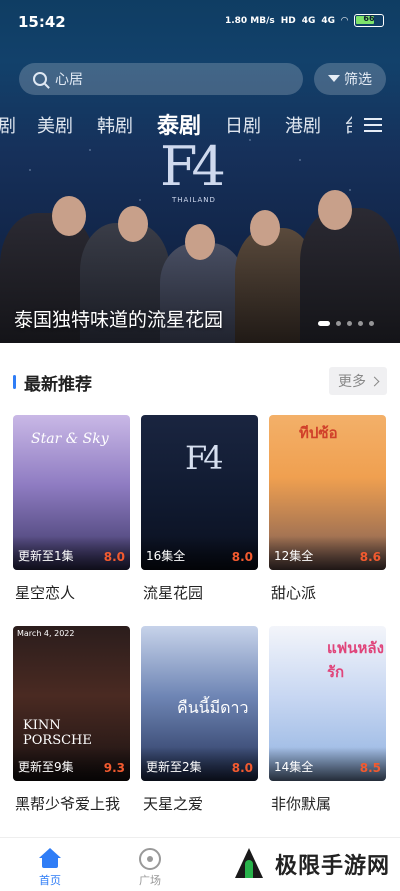 This screenshot has width=400, height=891. I want to click on tab-hk-drama: 港剧, so click(303, 125).